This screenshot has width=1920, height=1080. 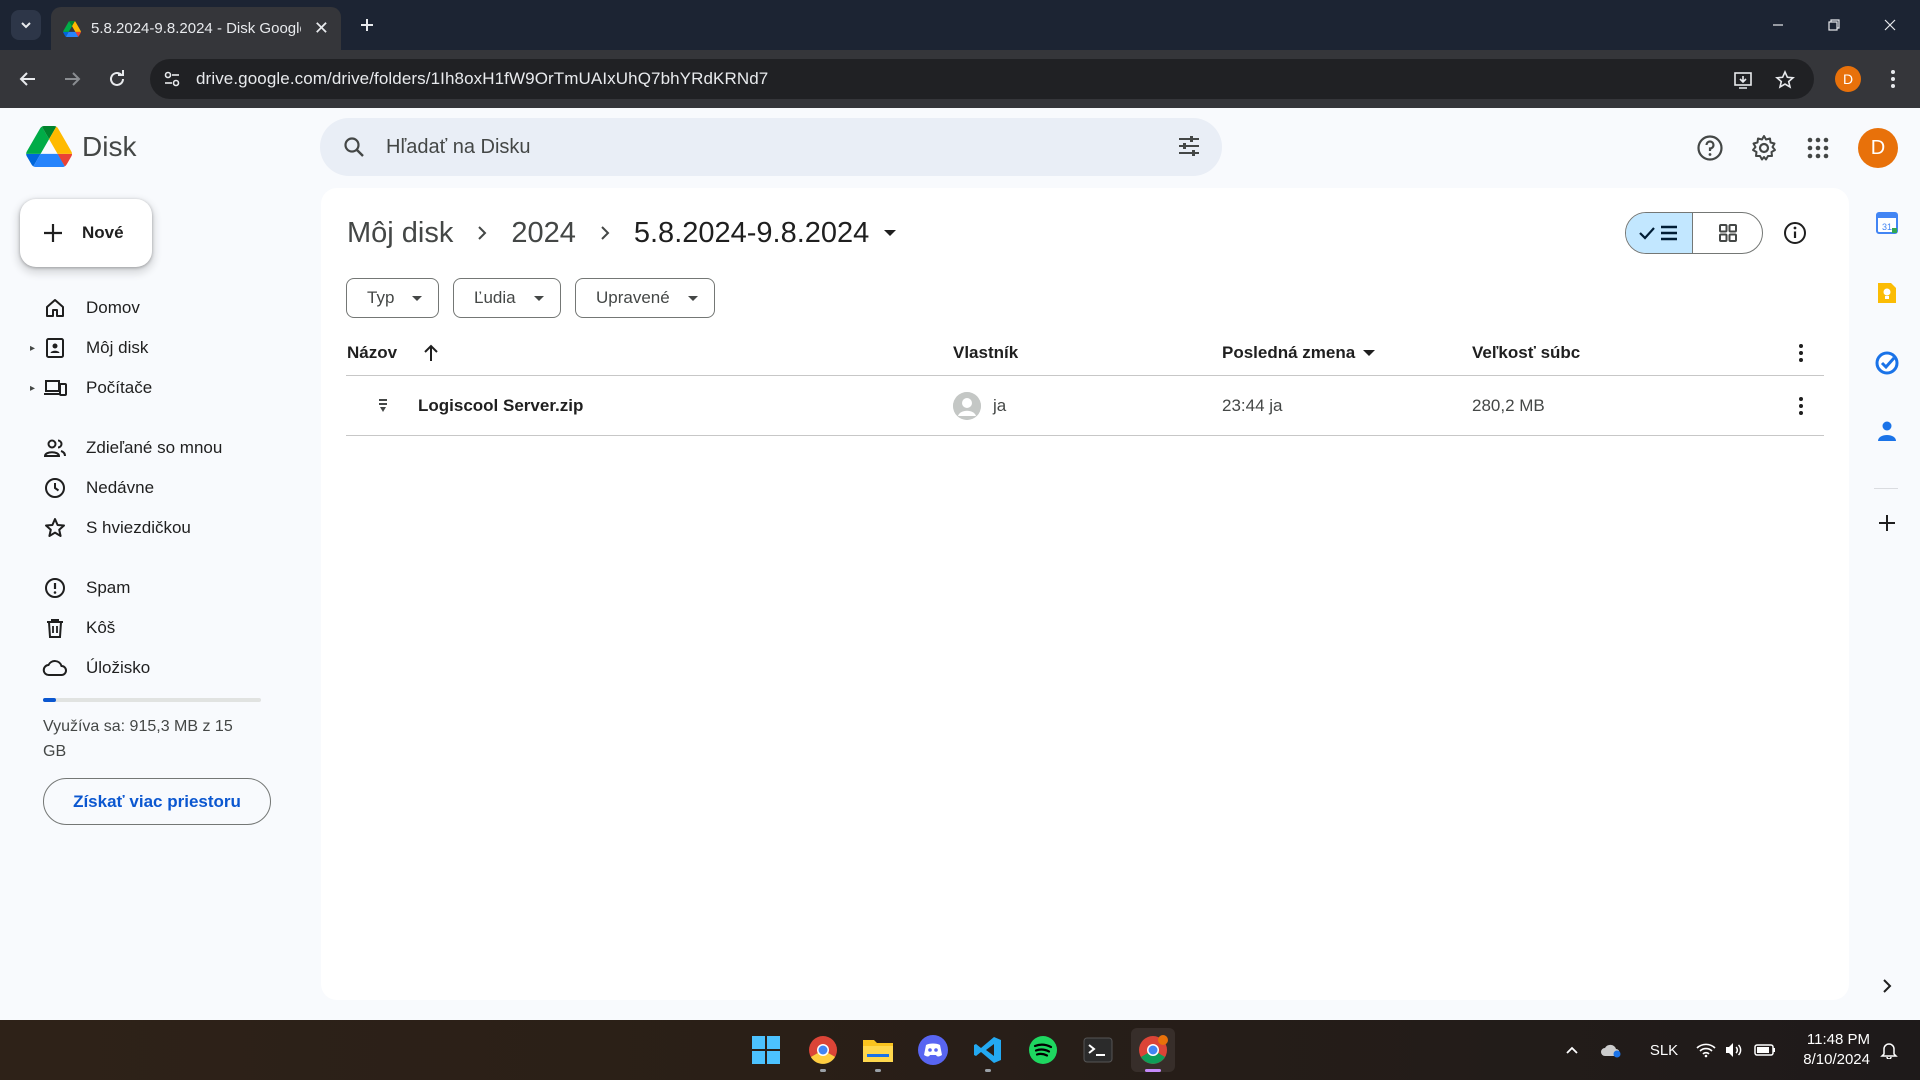 What do you see at coordinates (1785, 80) in the screenshot?
I see `bookmark-star-button` at bounding box center [1785, 80].